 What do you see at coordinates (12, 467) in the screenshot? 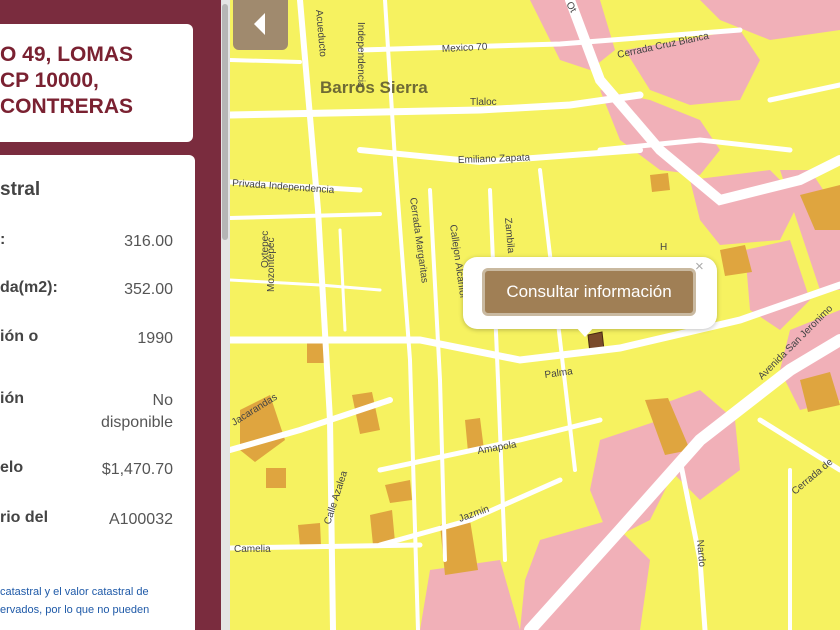
I see `field-label: elo` at bounding box center [12, 467].